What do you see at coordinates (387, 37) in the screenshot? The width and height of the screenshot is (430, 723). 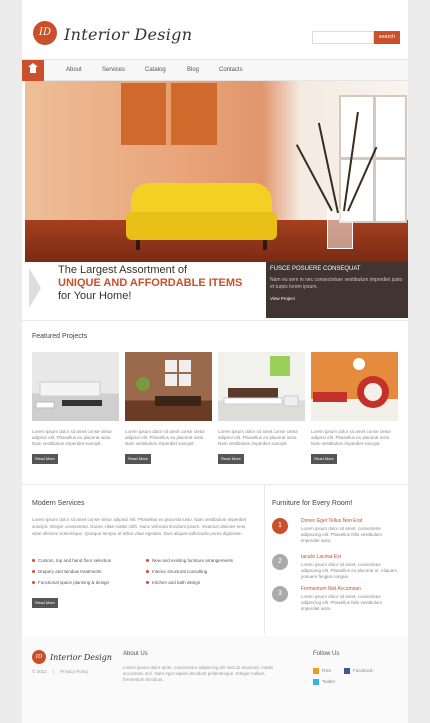 I see `search-button: search` at bounding box center [387, 37].